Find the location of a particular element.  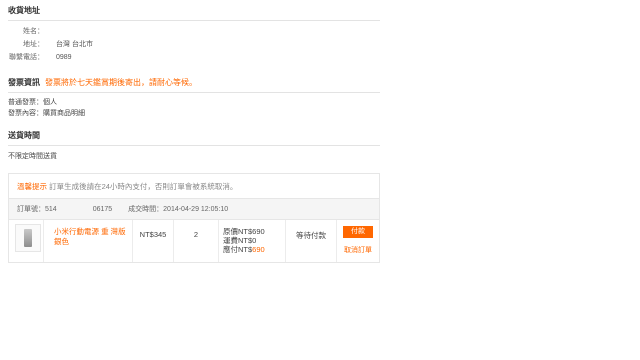

pay-button: 付款 is located at coordinates (358, 232).